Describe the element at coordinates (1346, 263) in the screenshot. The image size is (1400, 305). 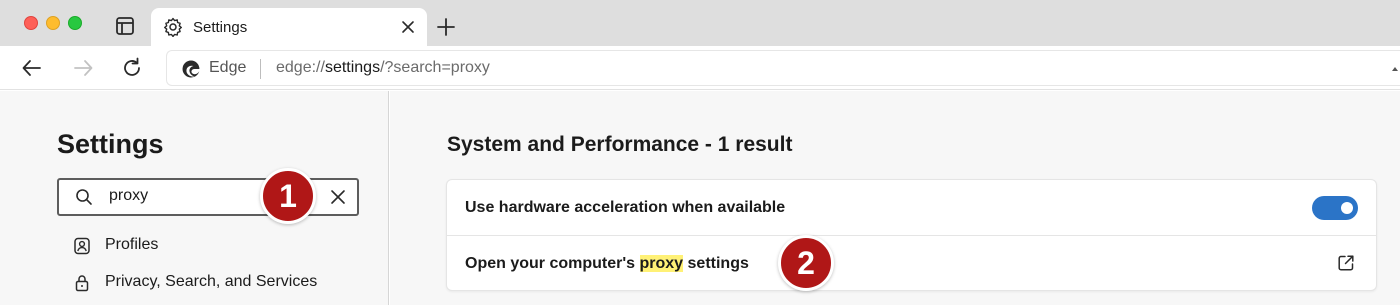
I see `external-link-icon` at that location.